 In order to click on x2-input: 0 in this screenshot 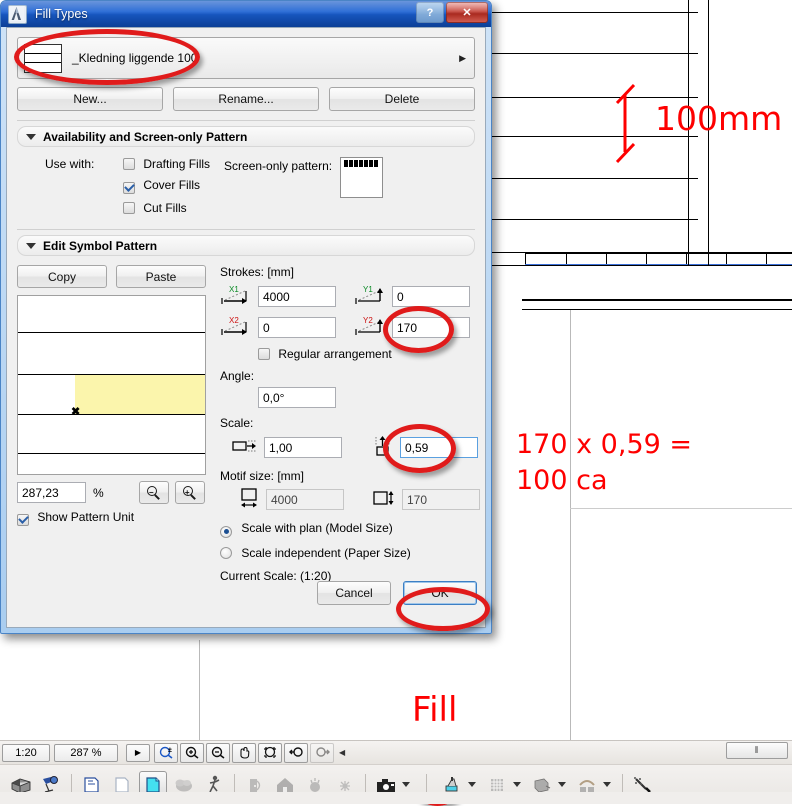, I will do `click(297, 327)`.